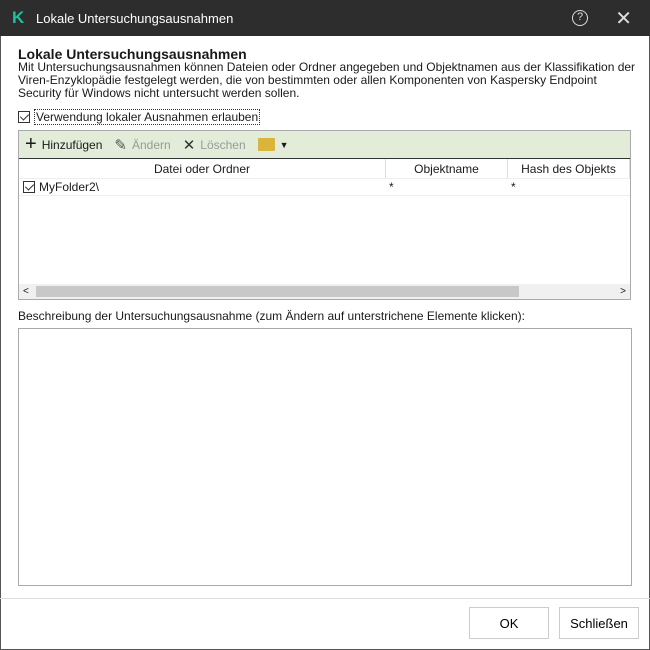 The image size is (650, 650). I want to click on horizontal-scrollbar: < >, so click(324, 291).